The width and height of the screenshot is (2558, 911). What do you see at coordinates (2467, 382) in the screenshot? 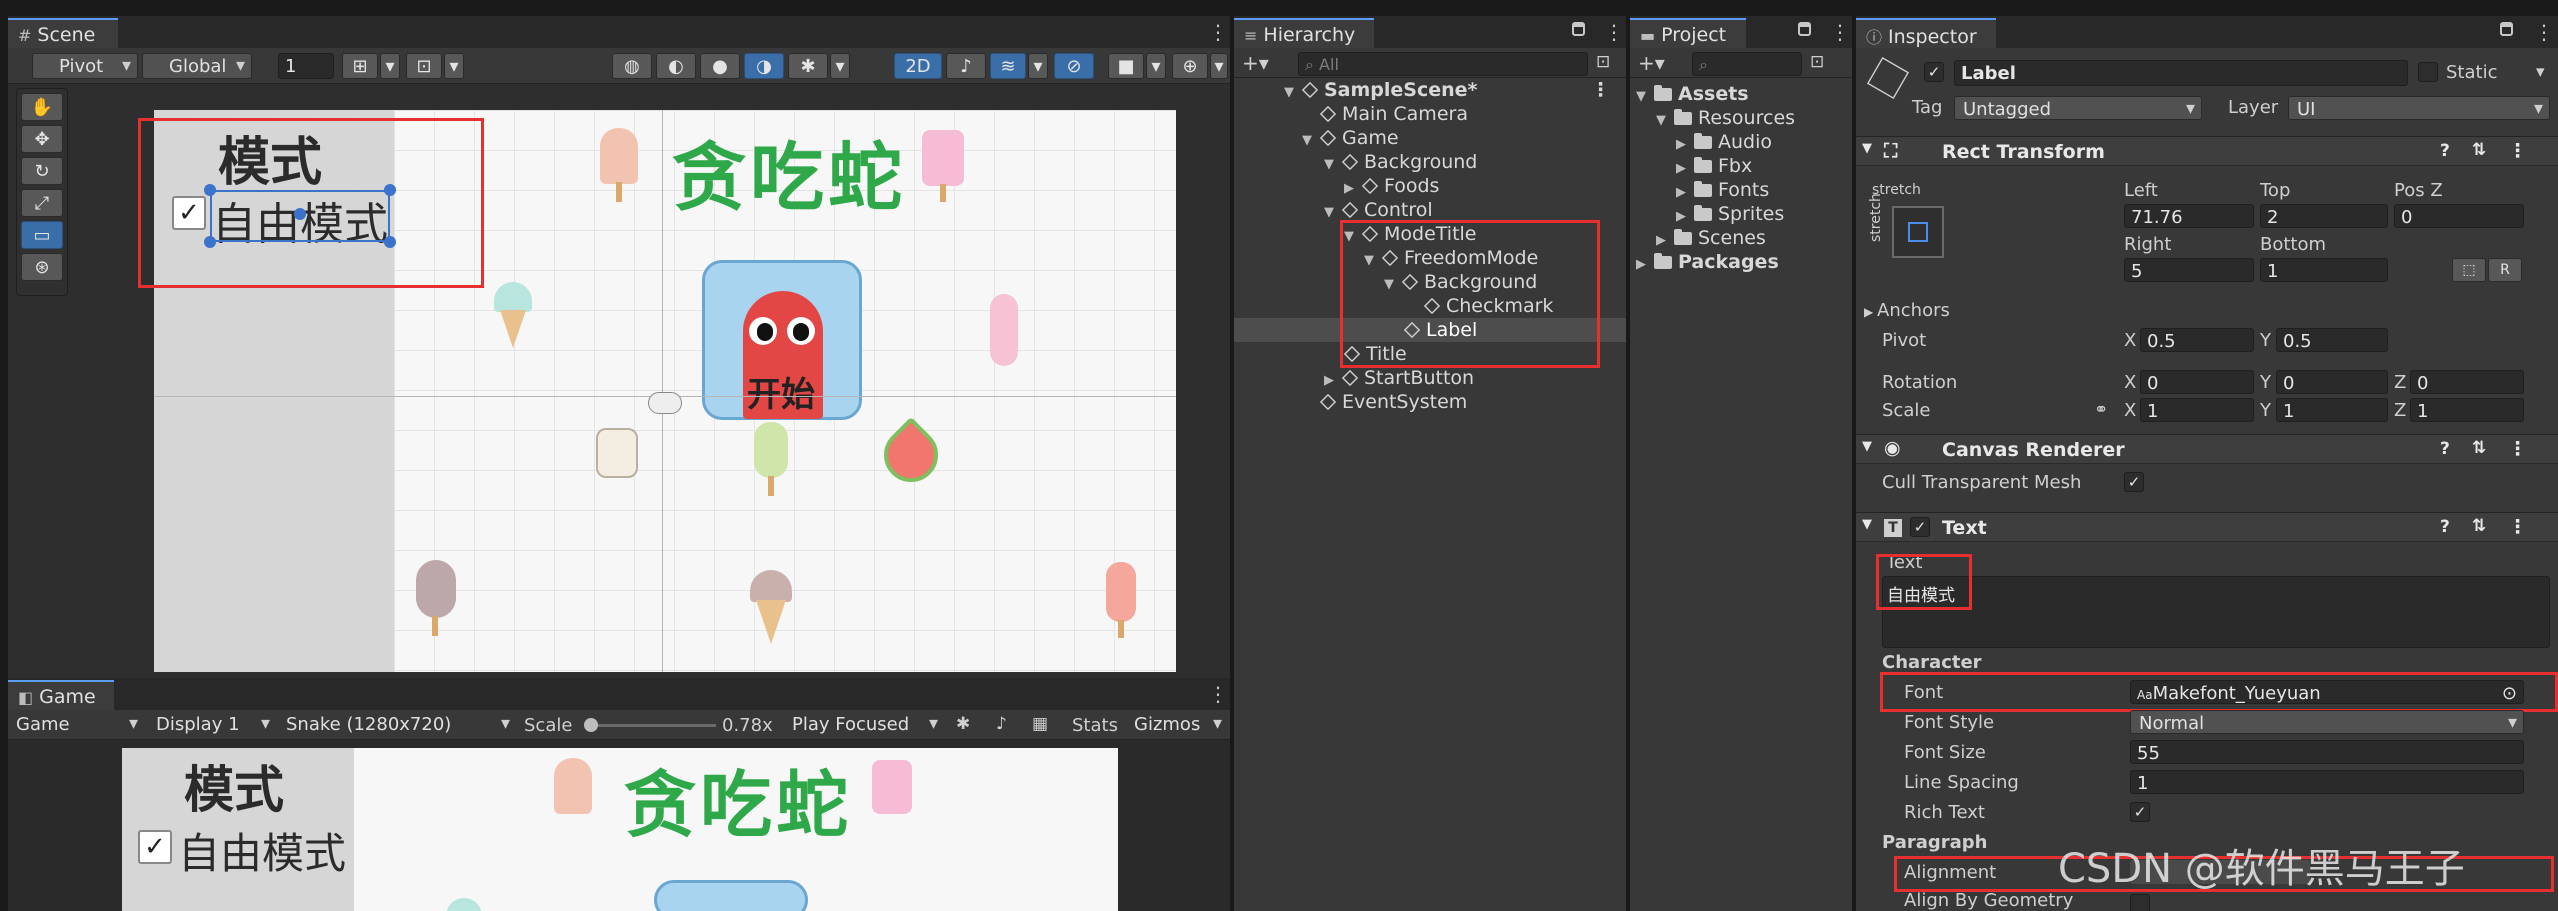
I see `rotation-z-input: 0` at bounding box center [2467, 382].